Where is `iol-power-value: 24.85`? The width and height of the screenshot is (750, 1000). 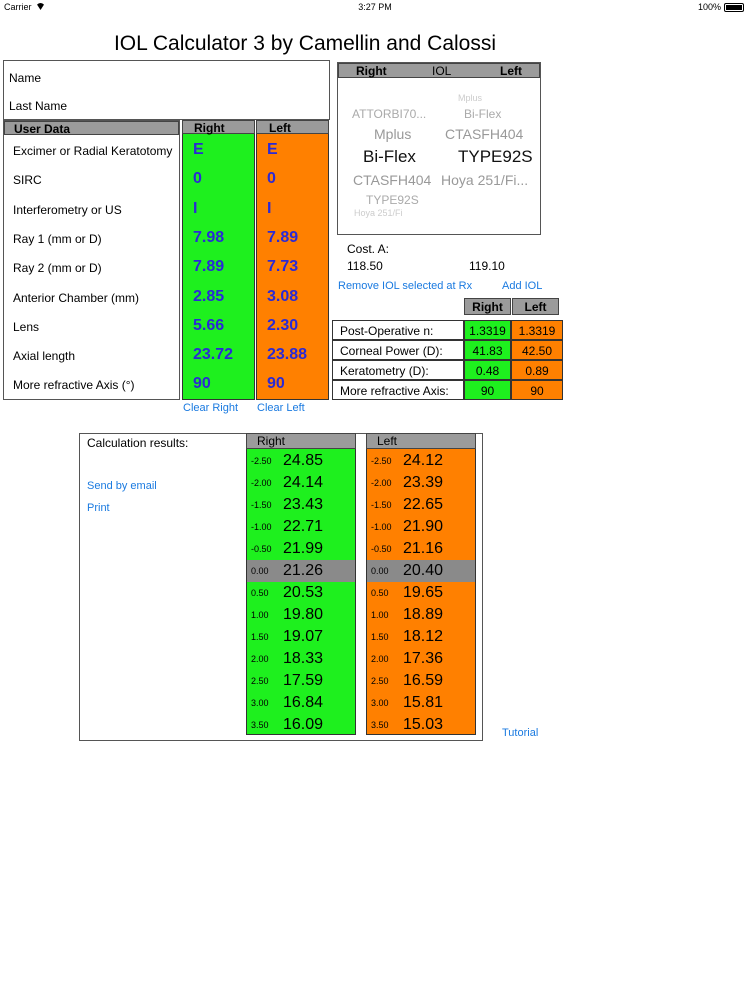
iol-power-value: 24.85 is located at coordinates (303, 460).